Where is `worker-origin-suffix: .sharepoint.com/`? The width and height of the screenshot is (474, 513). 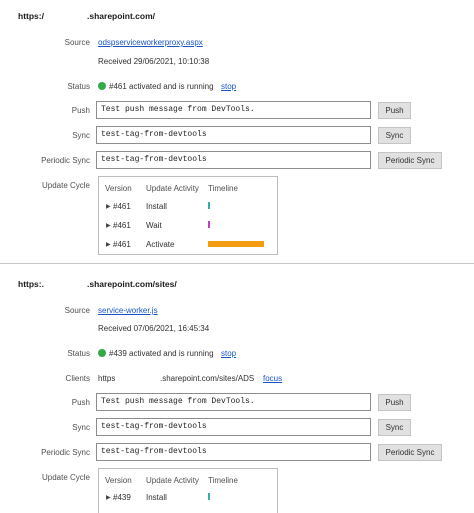 worker-origin-suffix: .sharepoint.com/ is located at coordinates (121, 16).